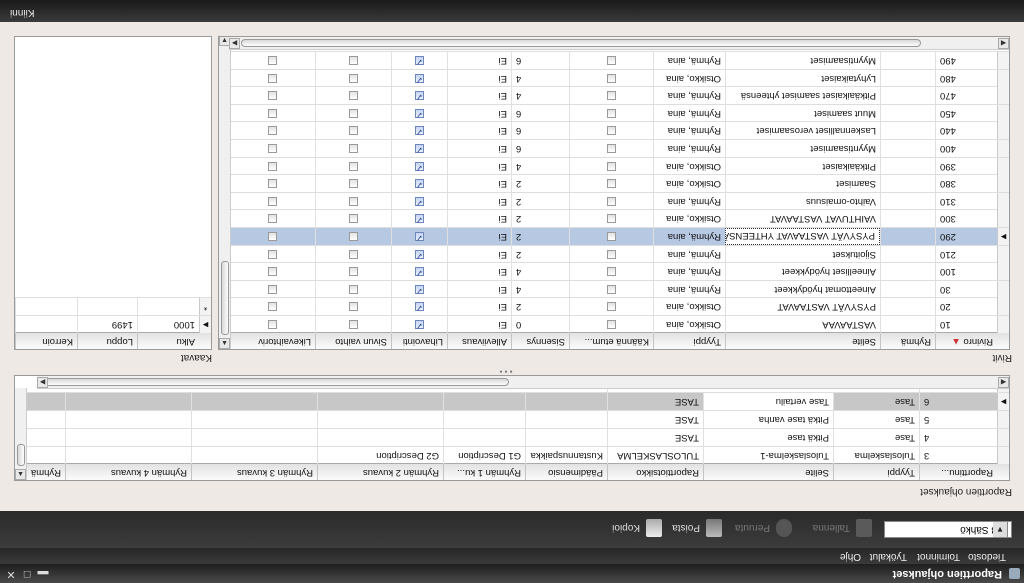 The height and width of the screenshot is (583, 1024). I want to click on table-row: 390 Pitkäaikaiset Otsikko, aina 4 Ei, so click(619, 165).